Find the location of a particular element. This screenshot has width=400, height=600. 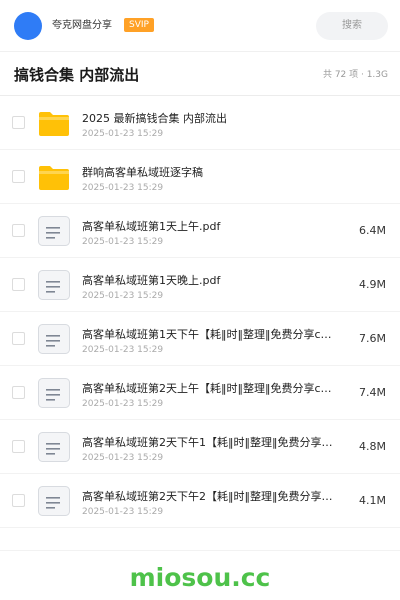

avatar is located at coordinates (28, 26).